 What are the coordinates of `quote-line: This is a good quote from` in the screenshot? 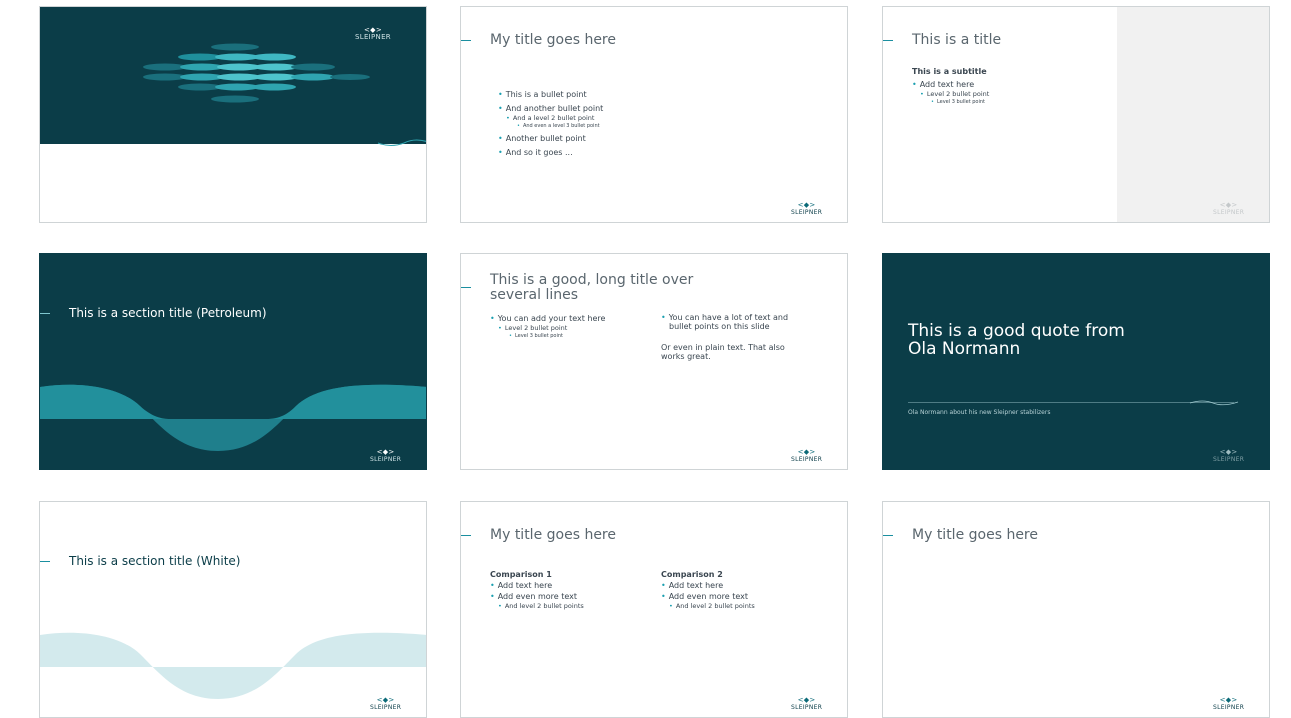 It's located at (1016, 331).